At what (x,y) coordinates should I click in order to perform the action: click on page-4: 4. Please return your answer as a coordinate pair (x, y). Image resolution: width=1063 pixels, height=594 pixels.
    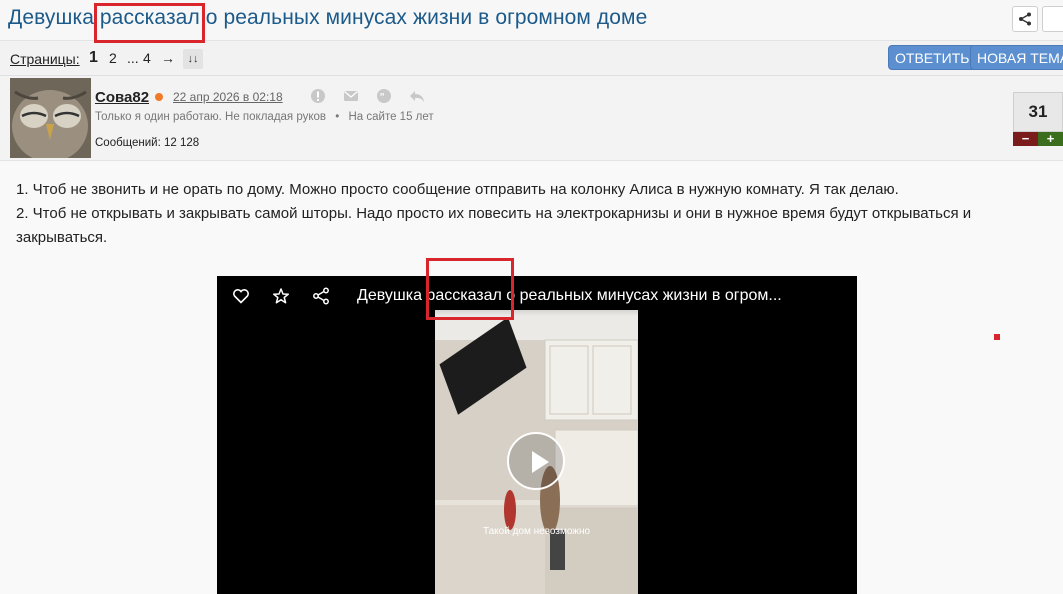
    Looking at the image, I should click on (147, 58).